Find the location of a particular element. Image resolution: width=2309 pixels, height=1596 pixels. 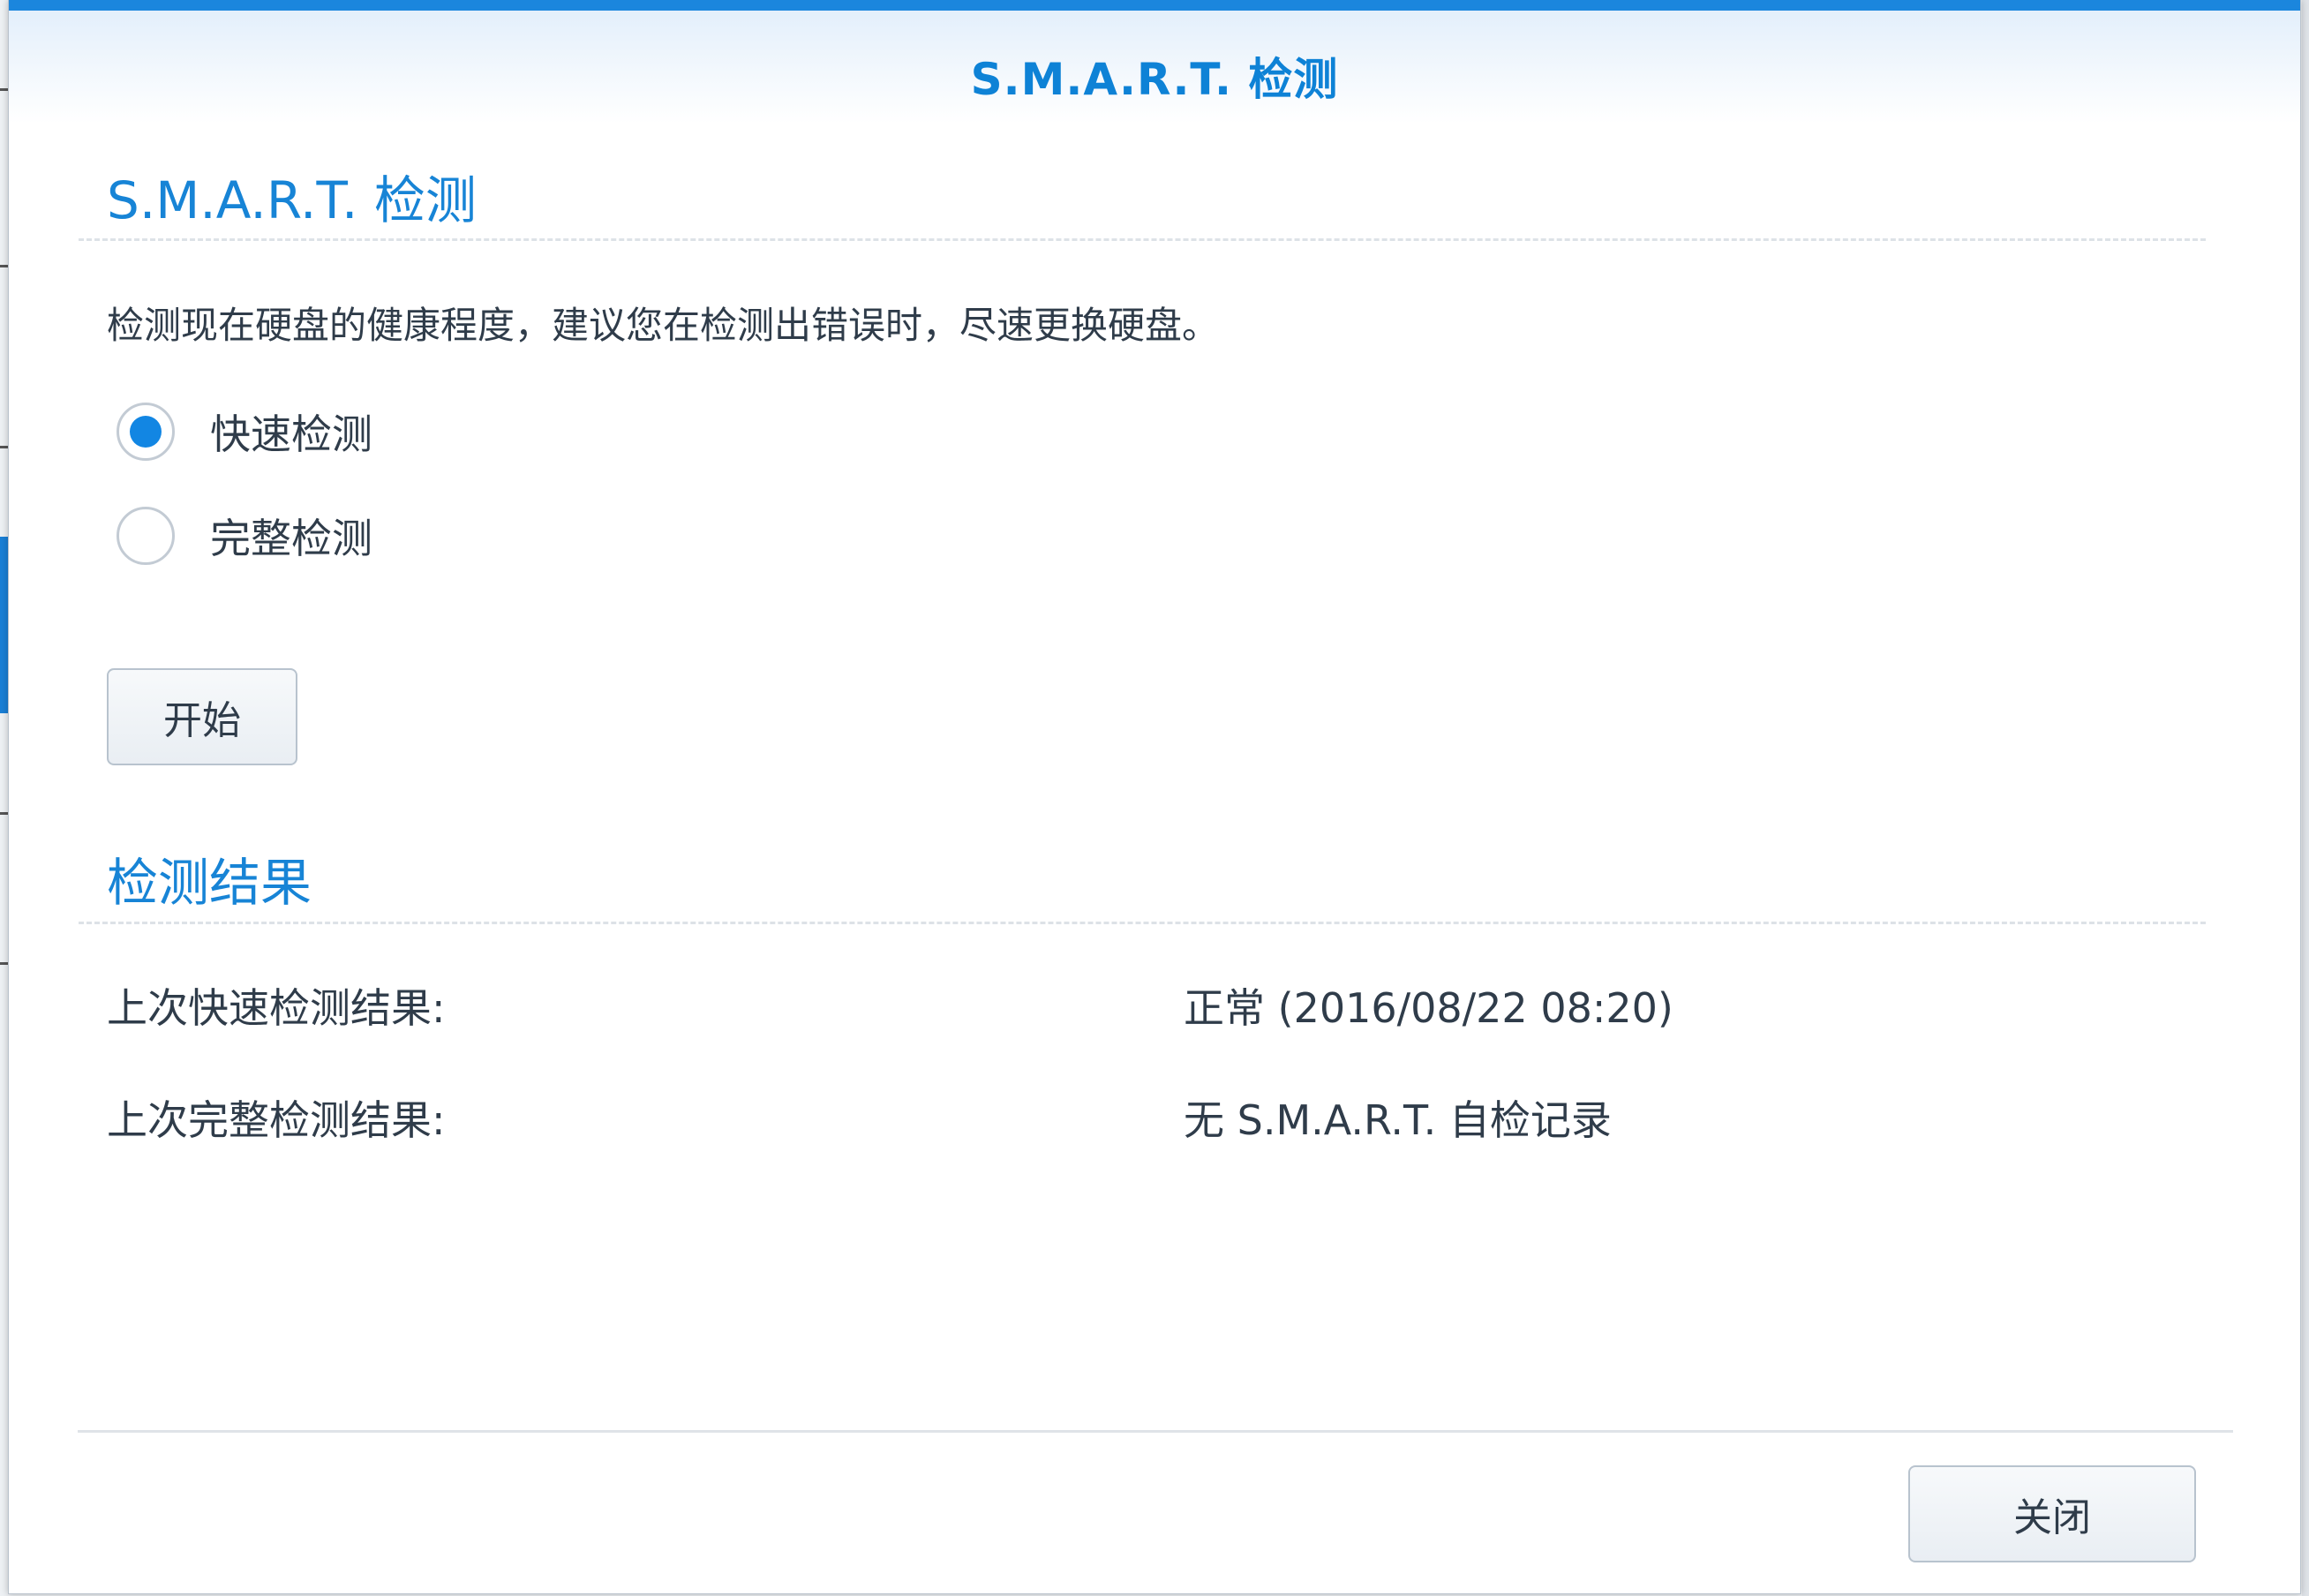

radio-full-test: 完整检测 is located at coordinates (245, 536).